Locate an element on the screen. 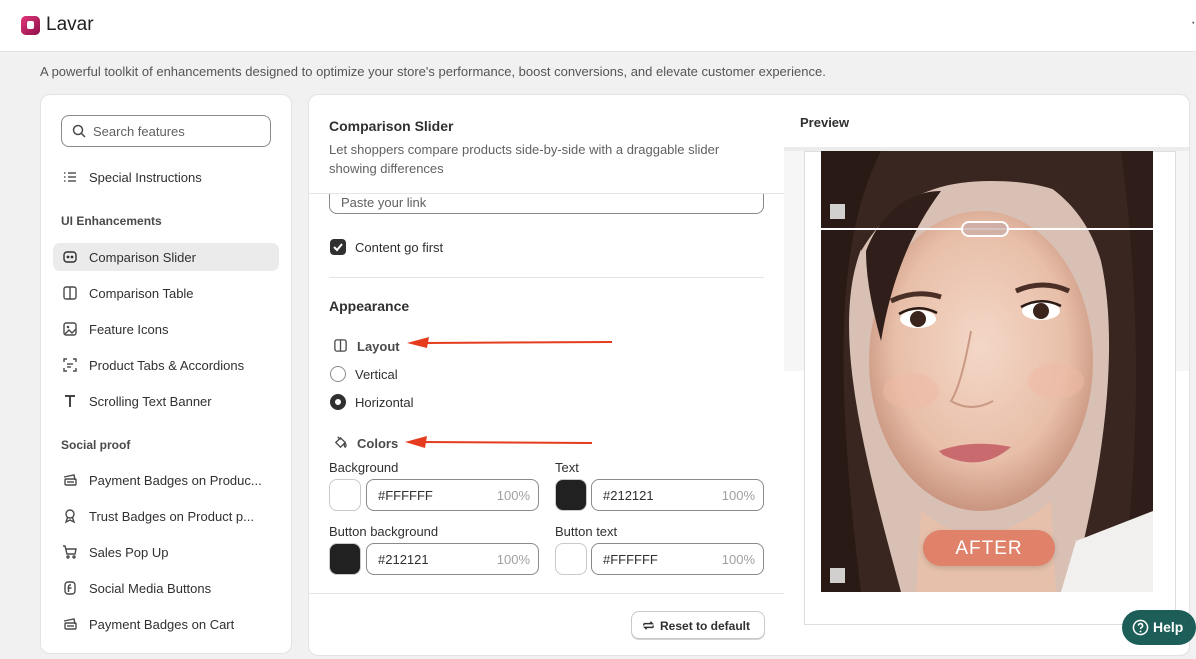  settings-footer: Reset to default is located at coordinates (546, 624).